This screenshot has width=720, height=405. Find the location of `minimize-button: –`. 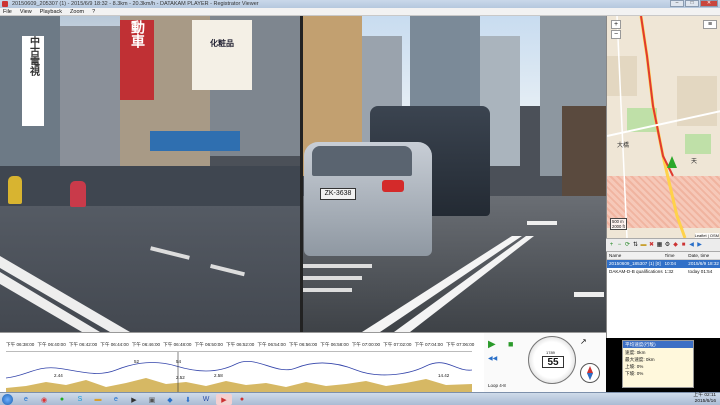

minimize-button: – is located at coordinates (677, 3).